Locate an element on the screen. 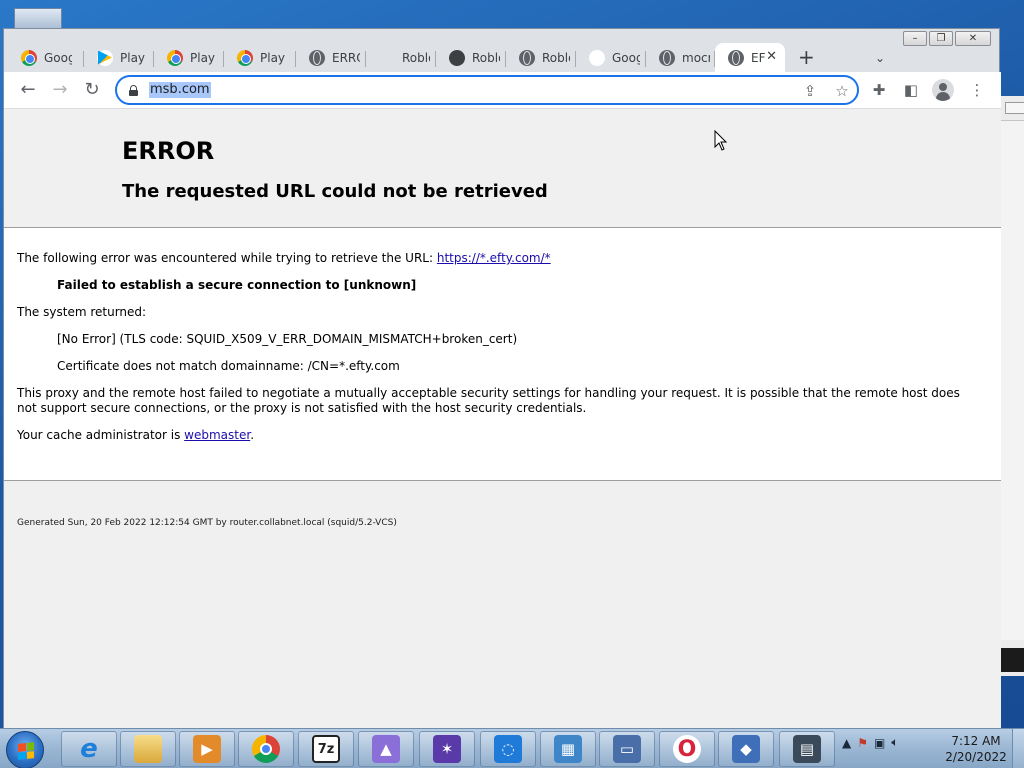  taskbar-7zip-button: 7z is located at coordinates (326, 749).